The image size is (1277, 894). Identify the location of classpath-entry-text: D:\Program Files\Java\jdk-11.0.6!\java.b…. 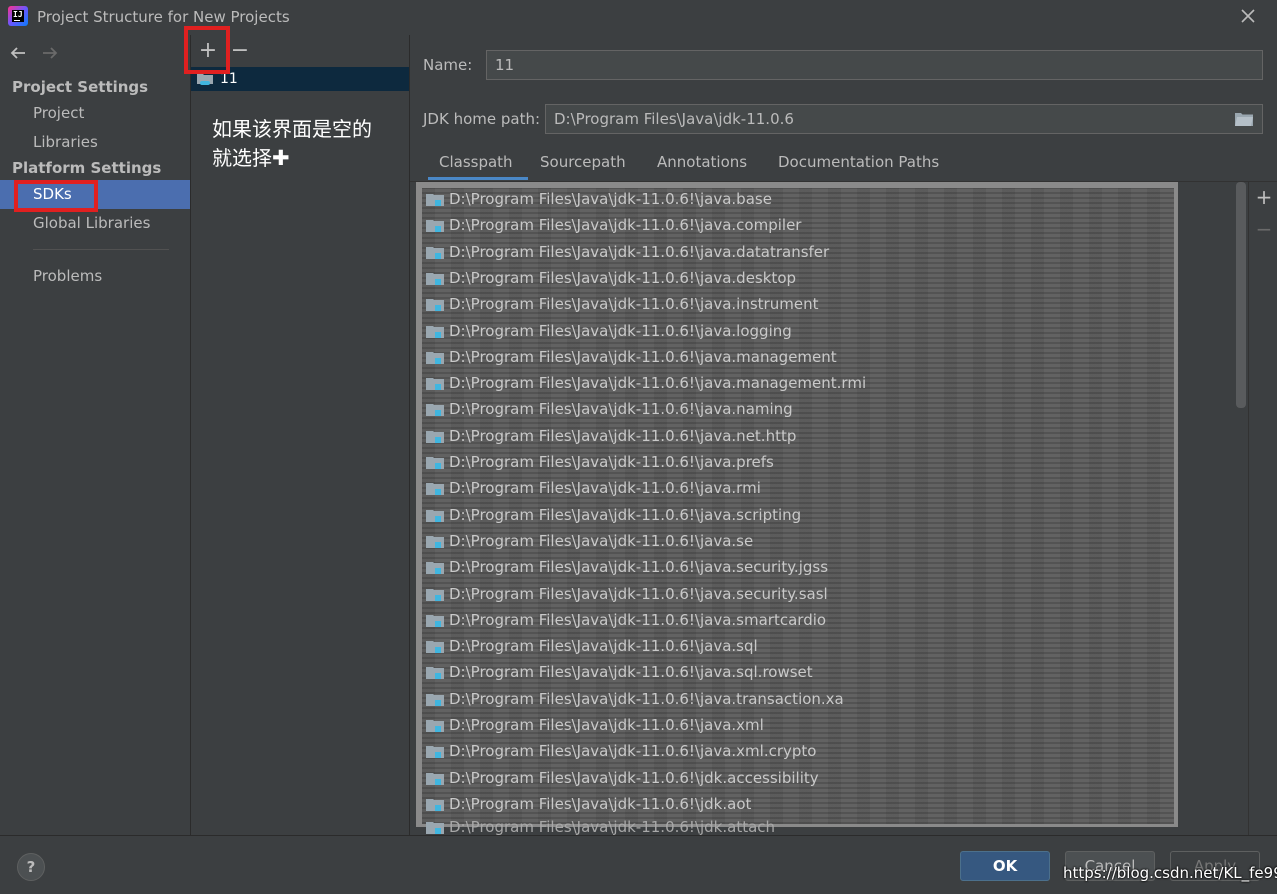
(610, 199).